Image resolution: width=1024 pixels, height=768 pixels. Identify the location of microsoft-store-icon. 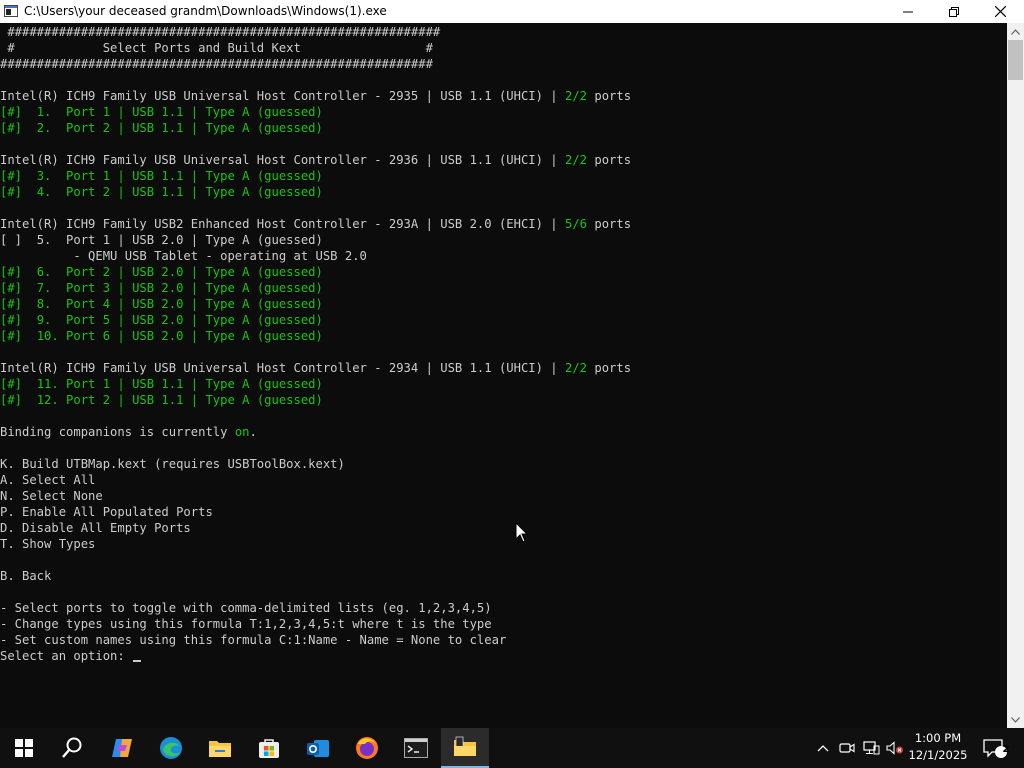
(269, 748).